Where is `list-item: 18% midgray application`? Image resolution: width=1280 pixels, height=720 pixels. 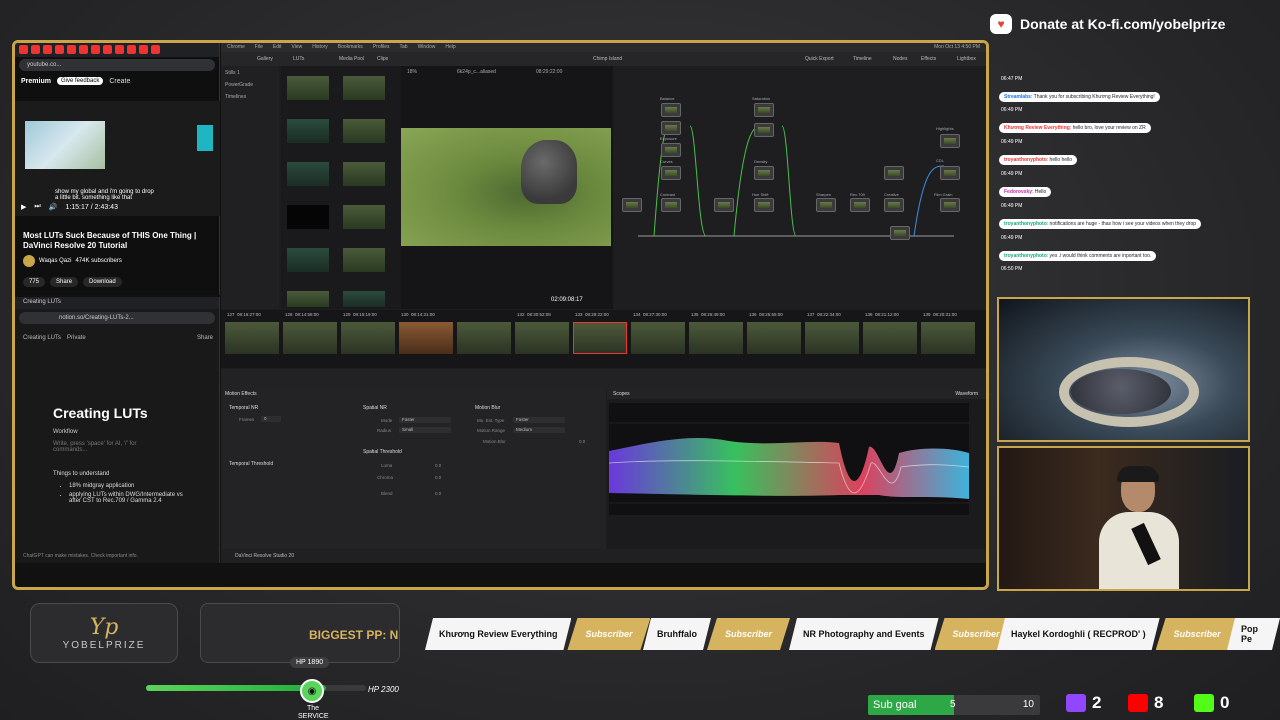
list-item: 18% midgray application is located at coordinates (130, 486).